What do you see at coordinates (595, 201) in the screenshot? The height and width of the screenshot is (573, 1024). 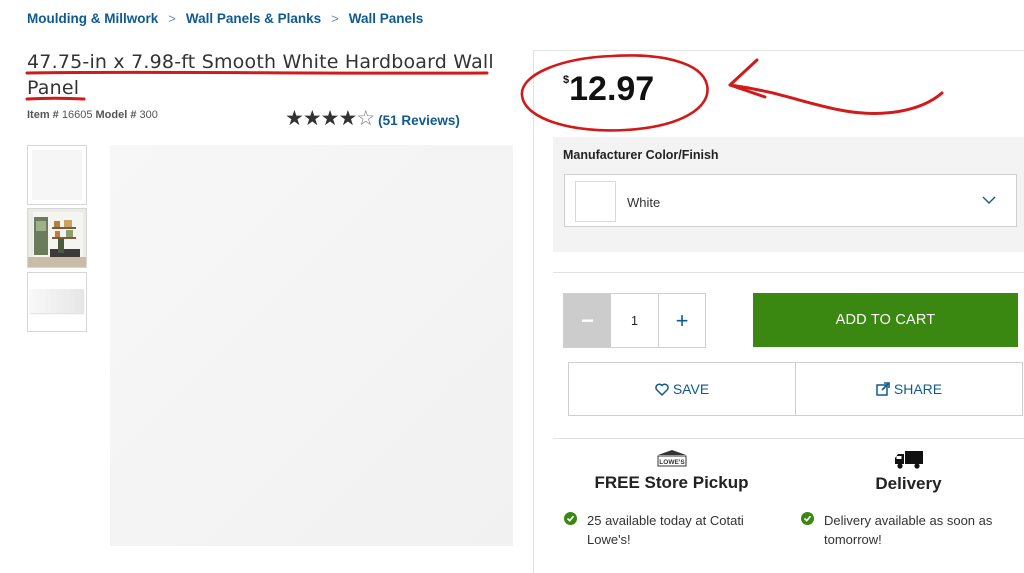 I see `color-swatch` at bounding box center [595, 201].